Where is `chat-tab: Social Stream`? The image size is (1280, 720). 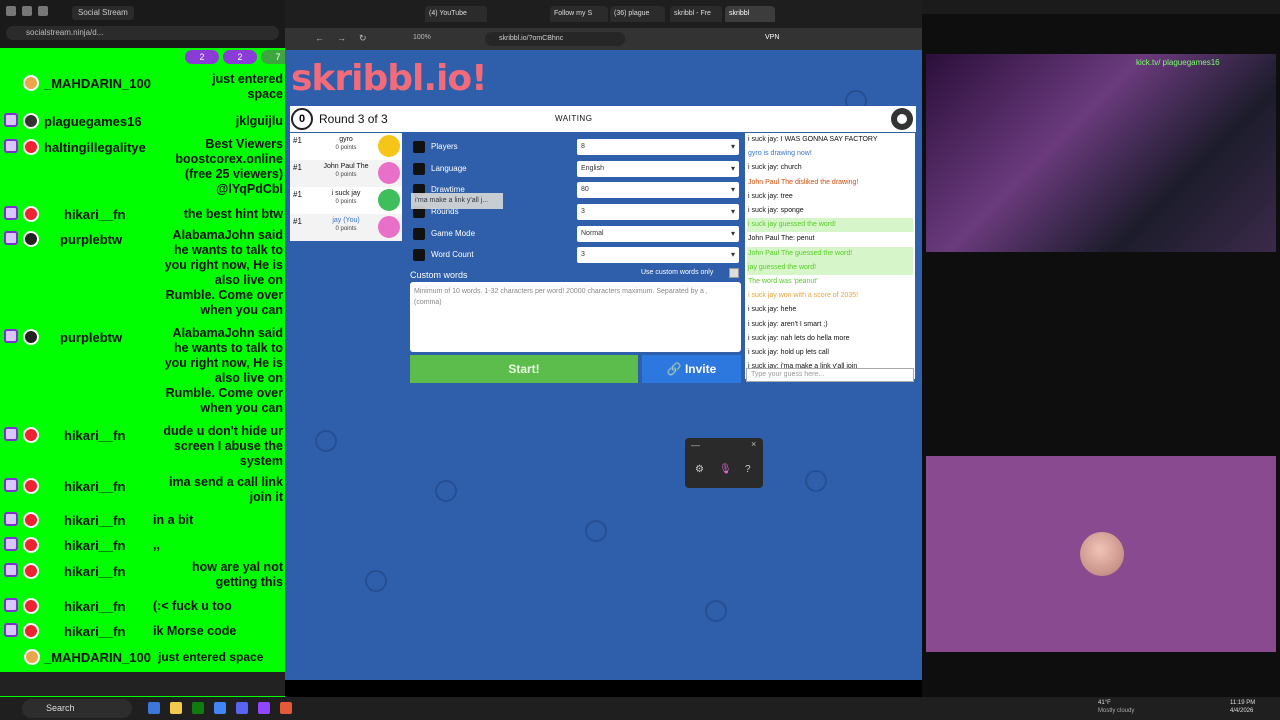 chat-tab: Social Stream is located at coordinates (103, 13).